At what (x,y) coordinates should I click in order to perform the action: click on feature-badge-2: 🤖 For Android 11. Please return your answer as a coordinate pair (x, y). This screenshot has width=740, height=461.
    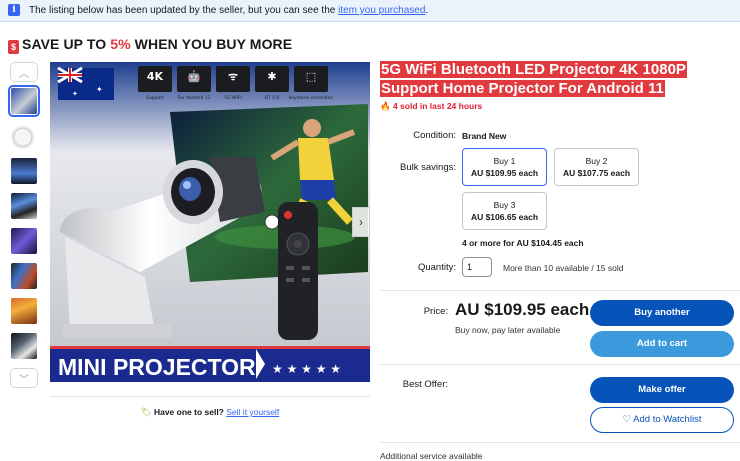
    Looking at the image, I should click on (194, 83).